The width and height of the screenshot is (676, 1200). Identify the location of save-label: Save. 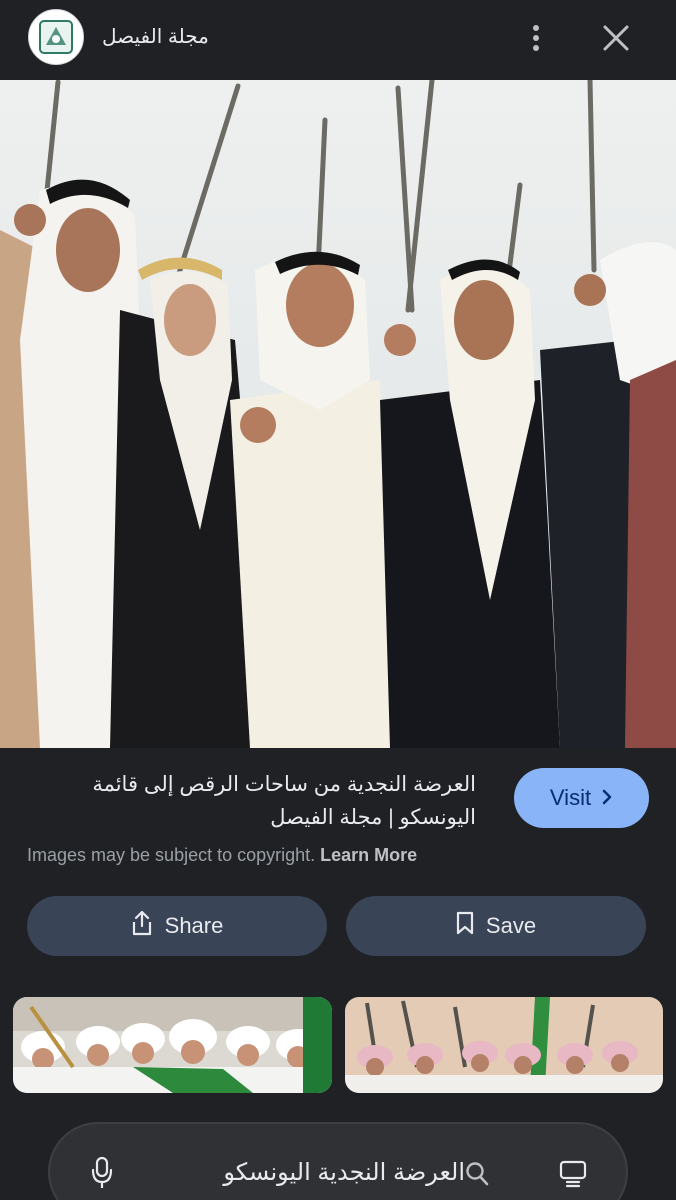
(511, 925).